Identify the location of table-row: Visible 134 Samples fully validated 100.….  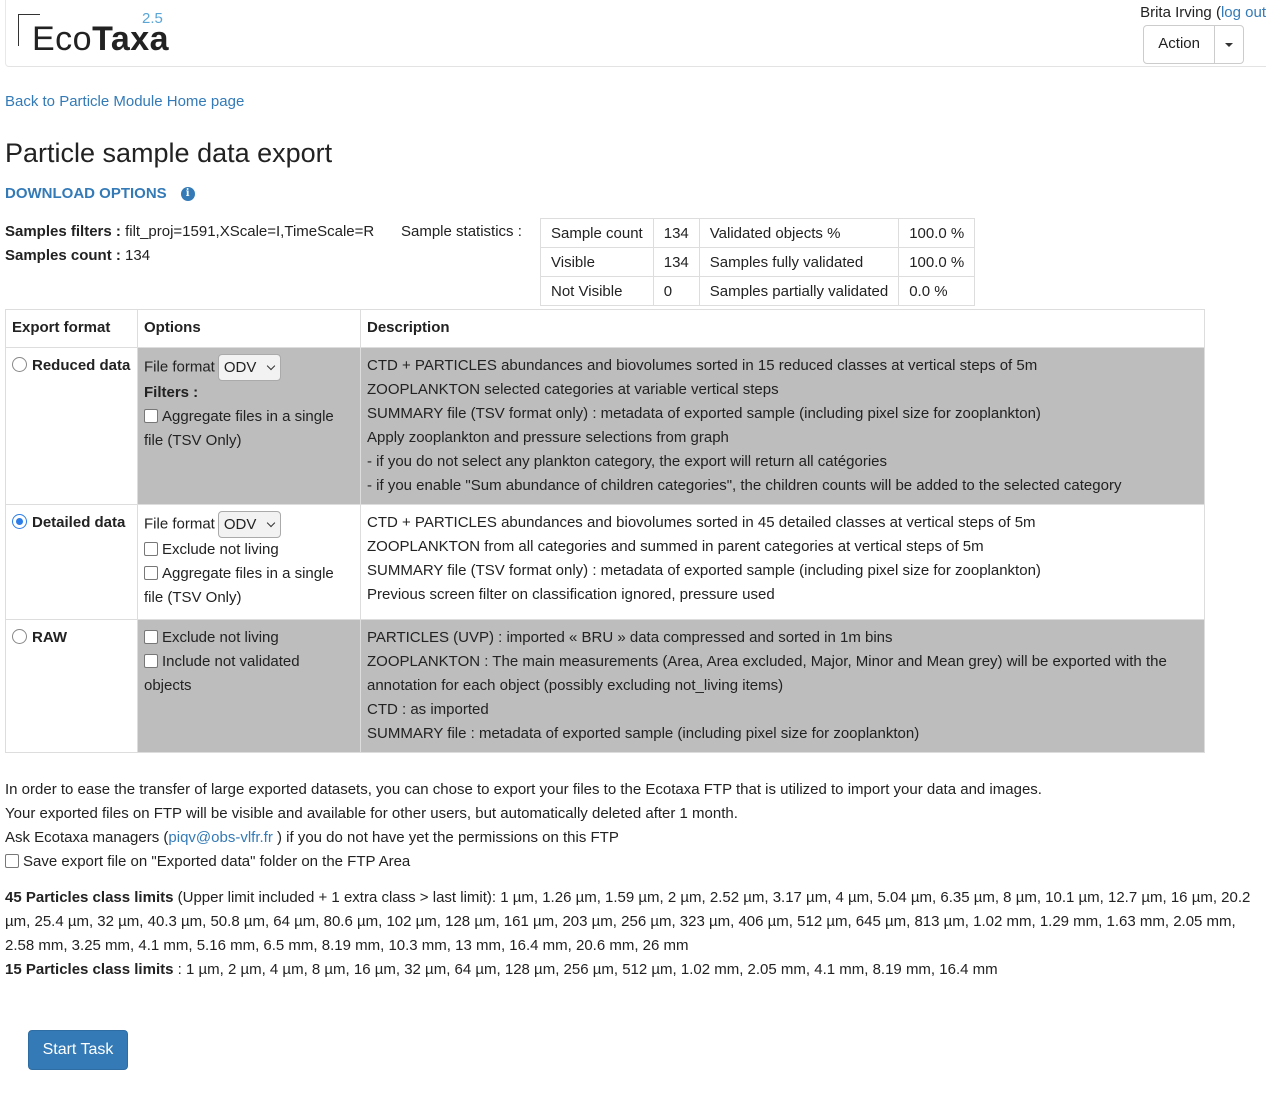
(758, 262).